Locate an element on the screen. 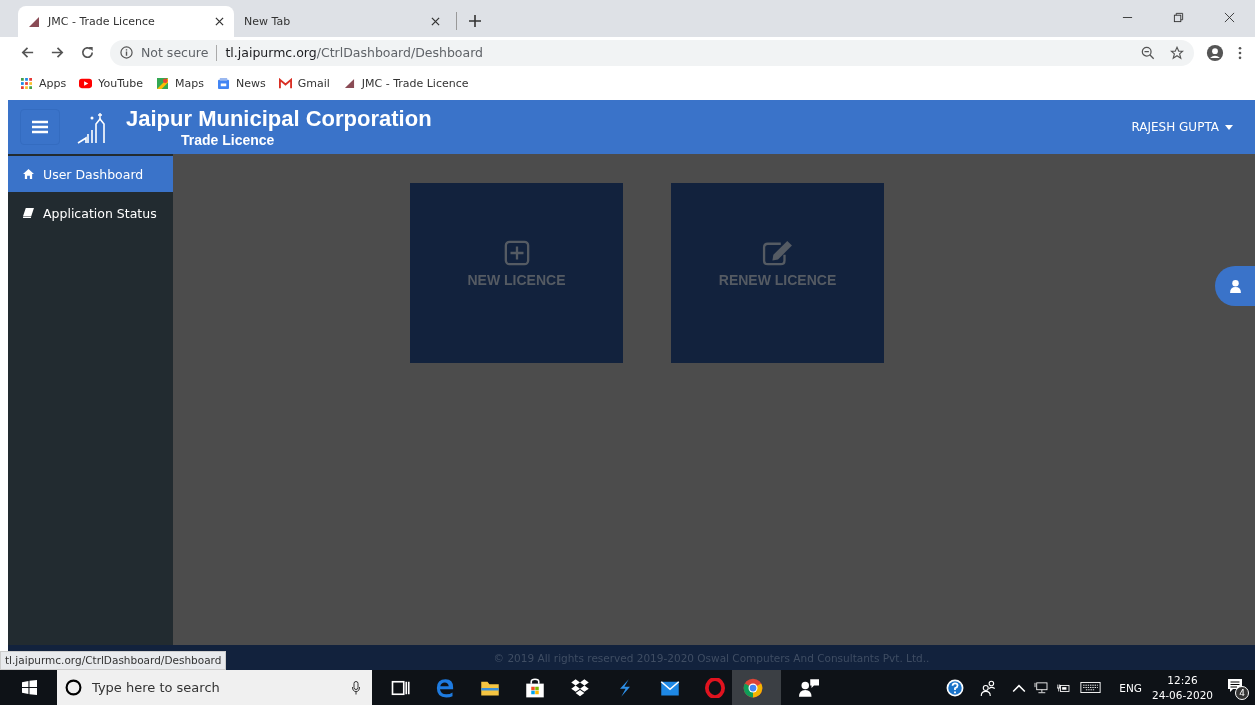  reload-icon is located at coordinates (87, 52).